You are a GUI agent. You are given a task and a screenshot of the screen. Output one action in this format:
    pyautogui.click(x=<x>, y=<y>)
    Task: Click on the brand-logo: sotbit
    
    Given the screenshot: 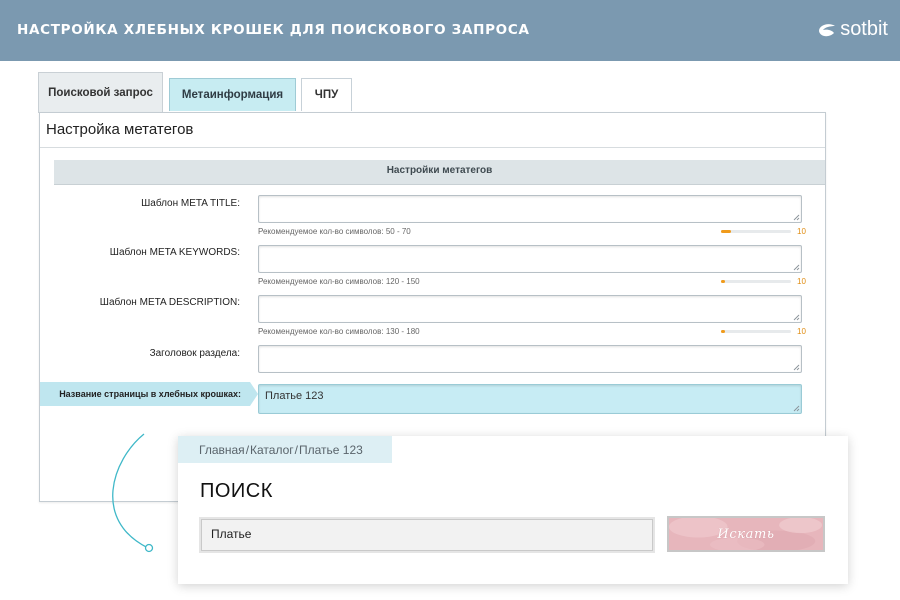 What is the action you would take?
    pyautogui.click(x=852, y=29)
    